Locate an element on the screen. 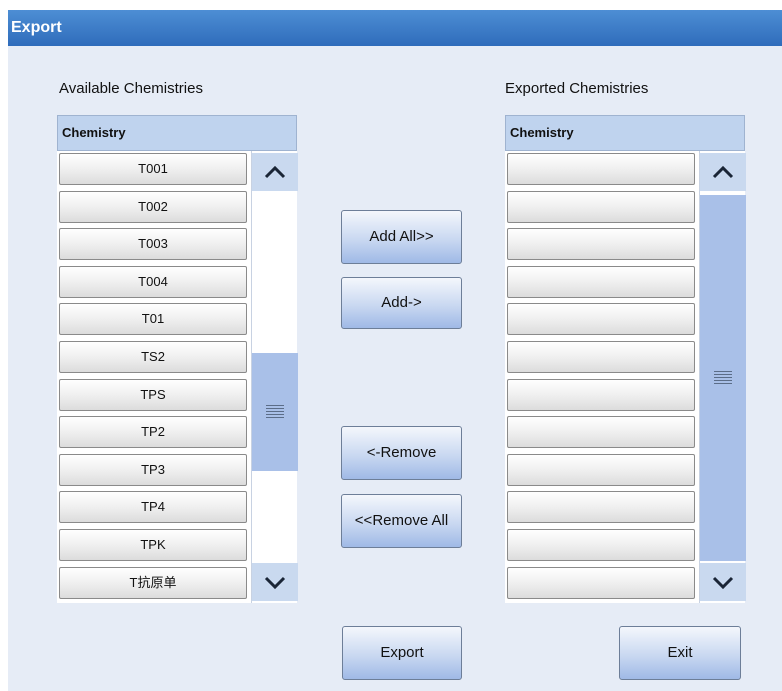  available-chemistries-label: Available Chemistries is located at coordinates (131, 88).